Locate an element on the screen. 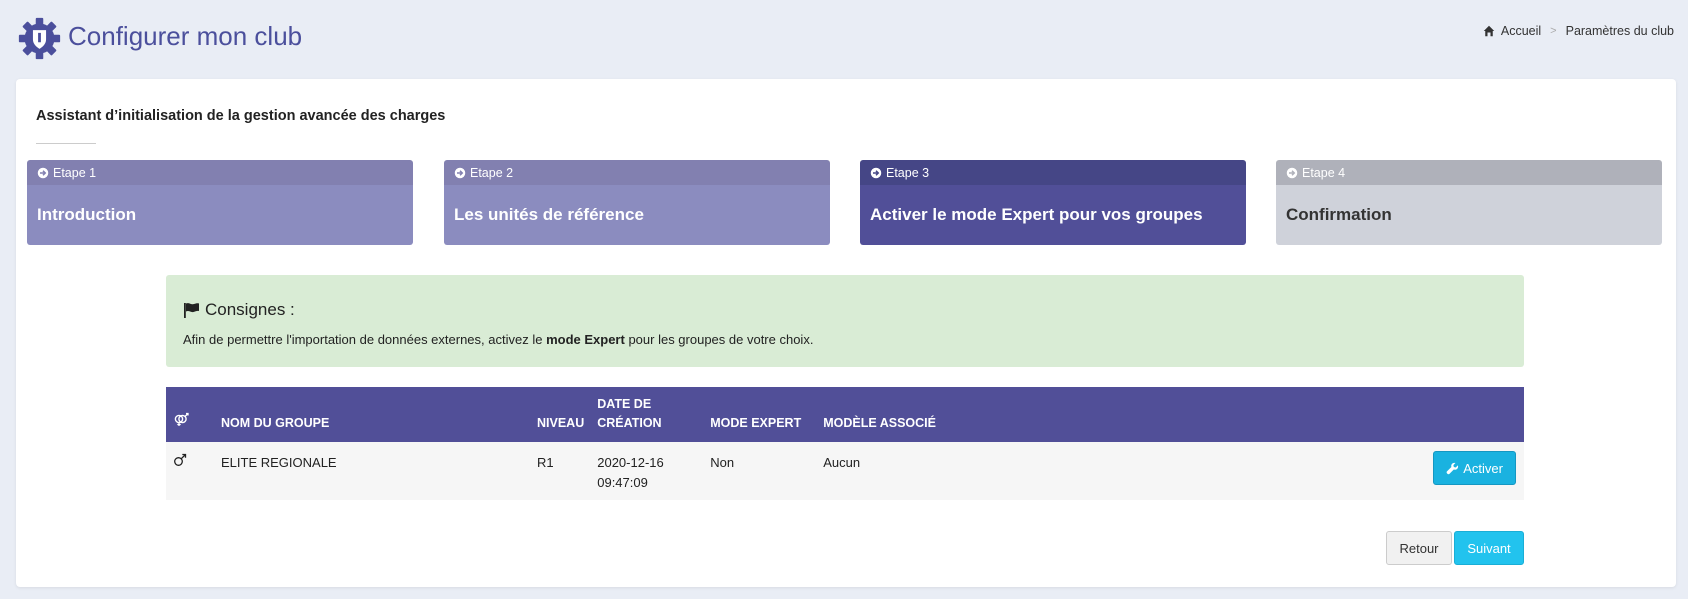 This screenshot has width=1688, height=599. row-level: R1 is located at coordinates (545, 462).